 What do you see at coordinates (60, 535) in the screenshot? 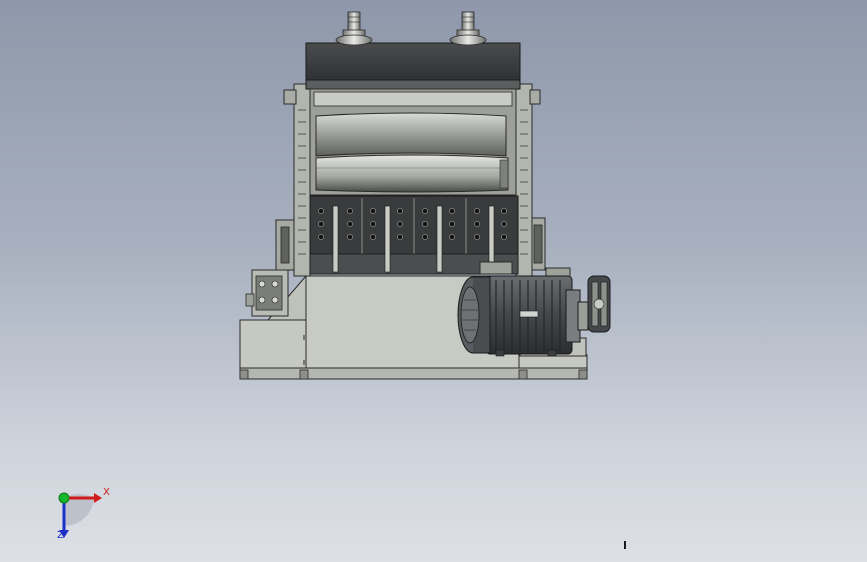
I see `axis-z-label: Z` at bounding box center [60, 535].